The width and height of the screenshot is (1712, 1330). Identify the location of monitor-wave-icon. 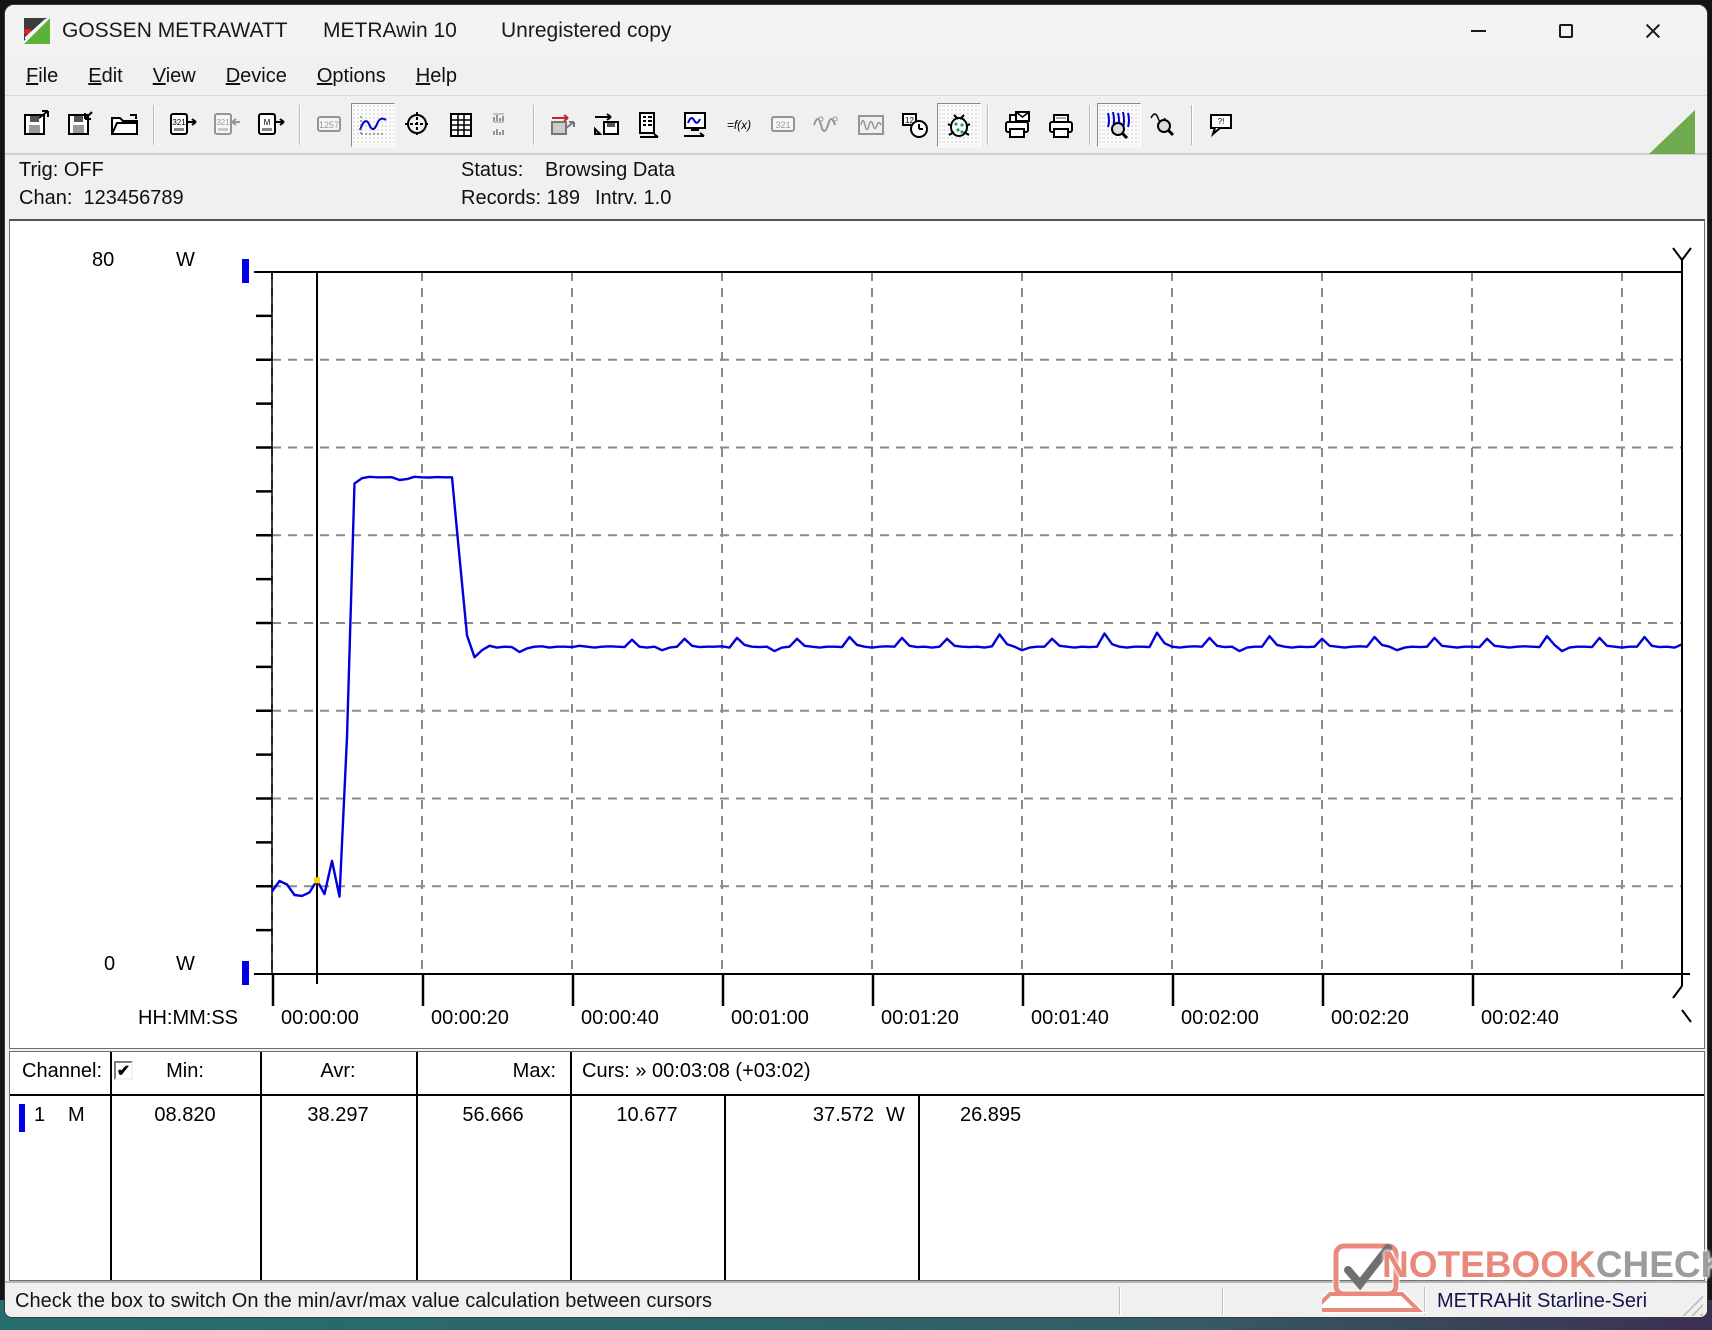
(695, 124).